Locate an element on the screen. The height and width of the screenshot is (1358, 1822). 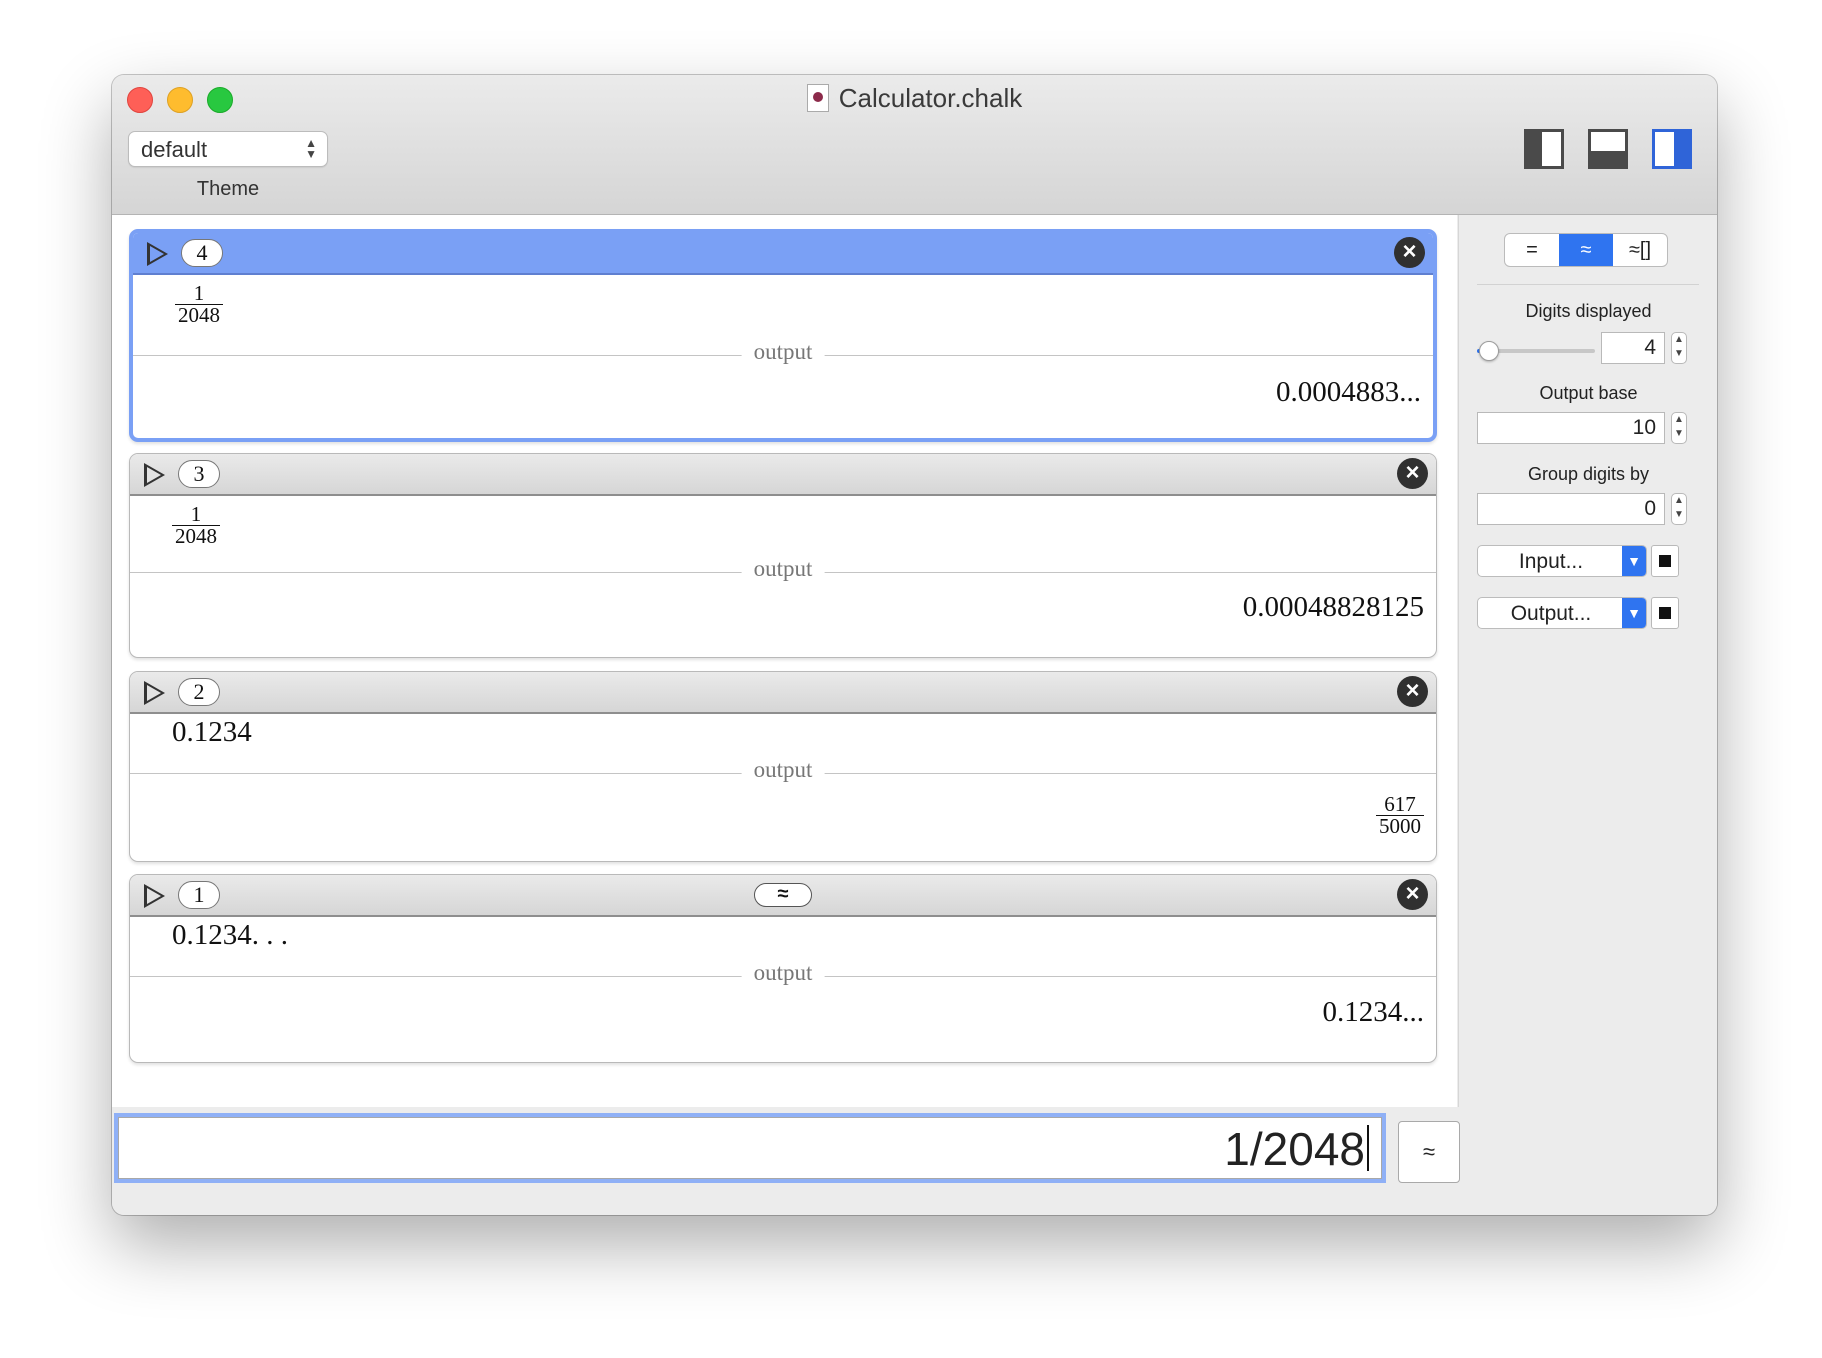
theme-label: Theme is located at coordinates (228, 189).